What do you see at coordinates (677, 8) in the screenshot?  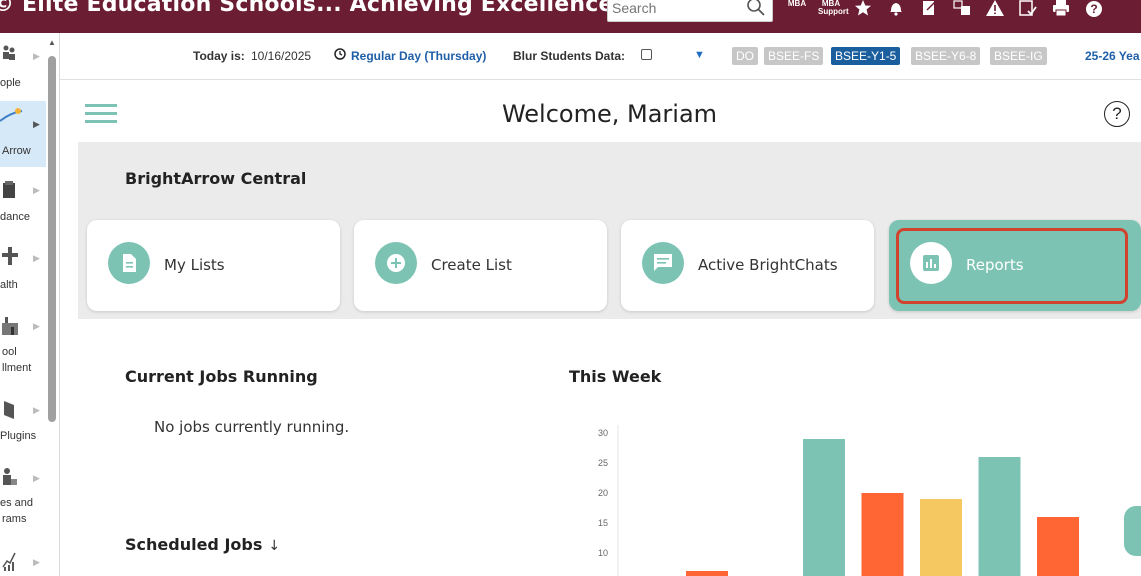 I see `search-input` at bounding box center [677, 8].